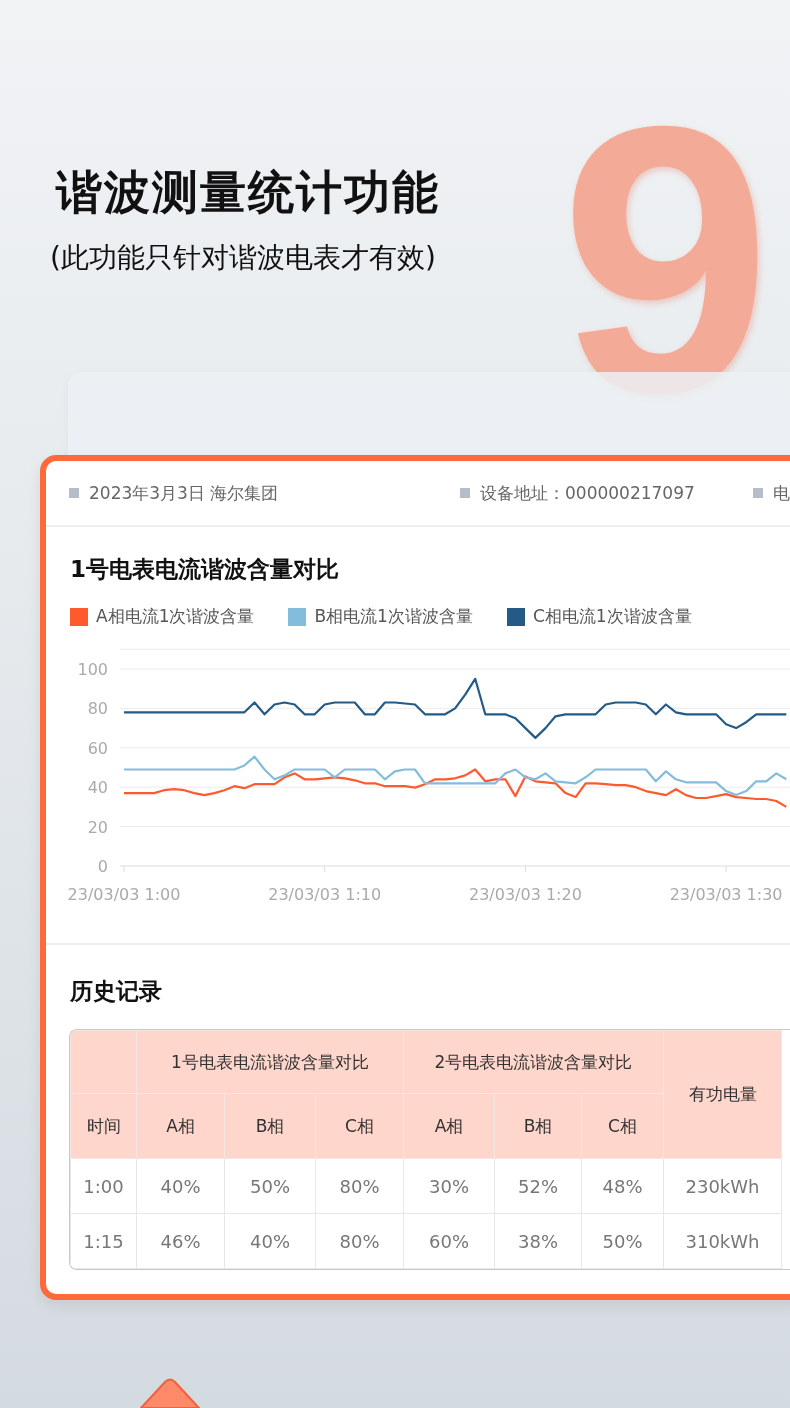 The width and height of the screenshot is (790, 1408). Describe the element at coordinates (533, 1062) in the screenshot. I see `header-cell: 2号电表电流谐波含量对比` at that location.